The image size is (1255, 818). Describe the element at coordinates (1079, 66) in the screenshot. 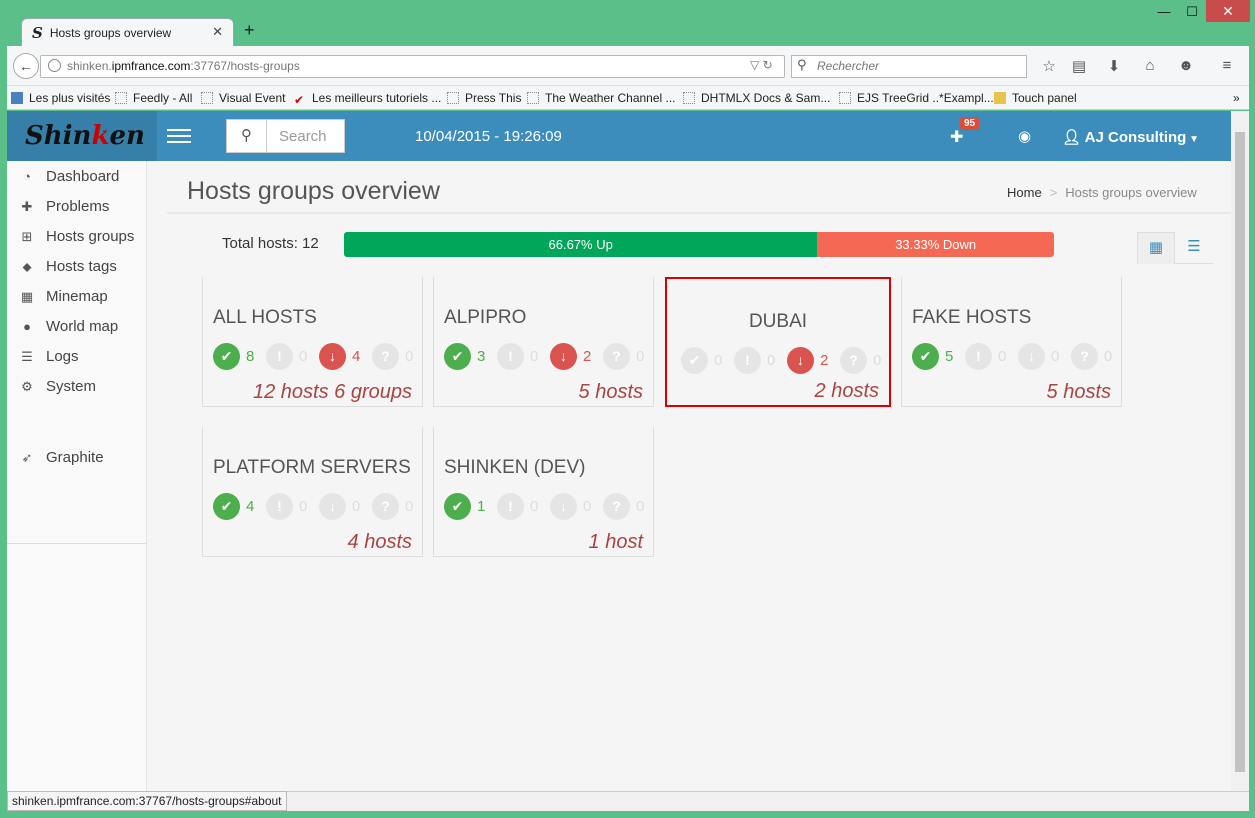

I see `reading-list-icon: ▤` at that location.